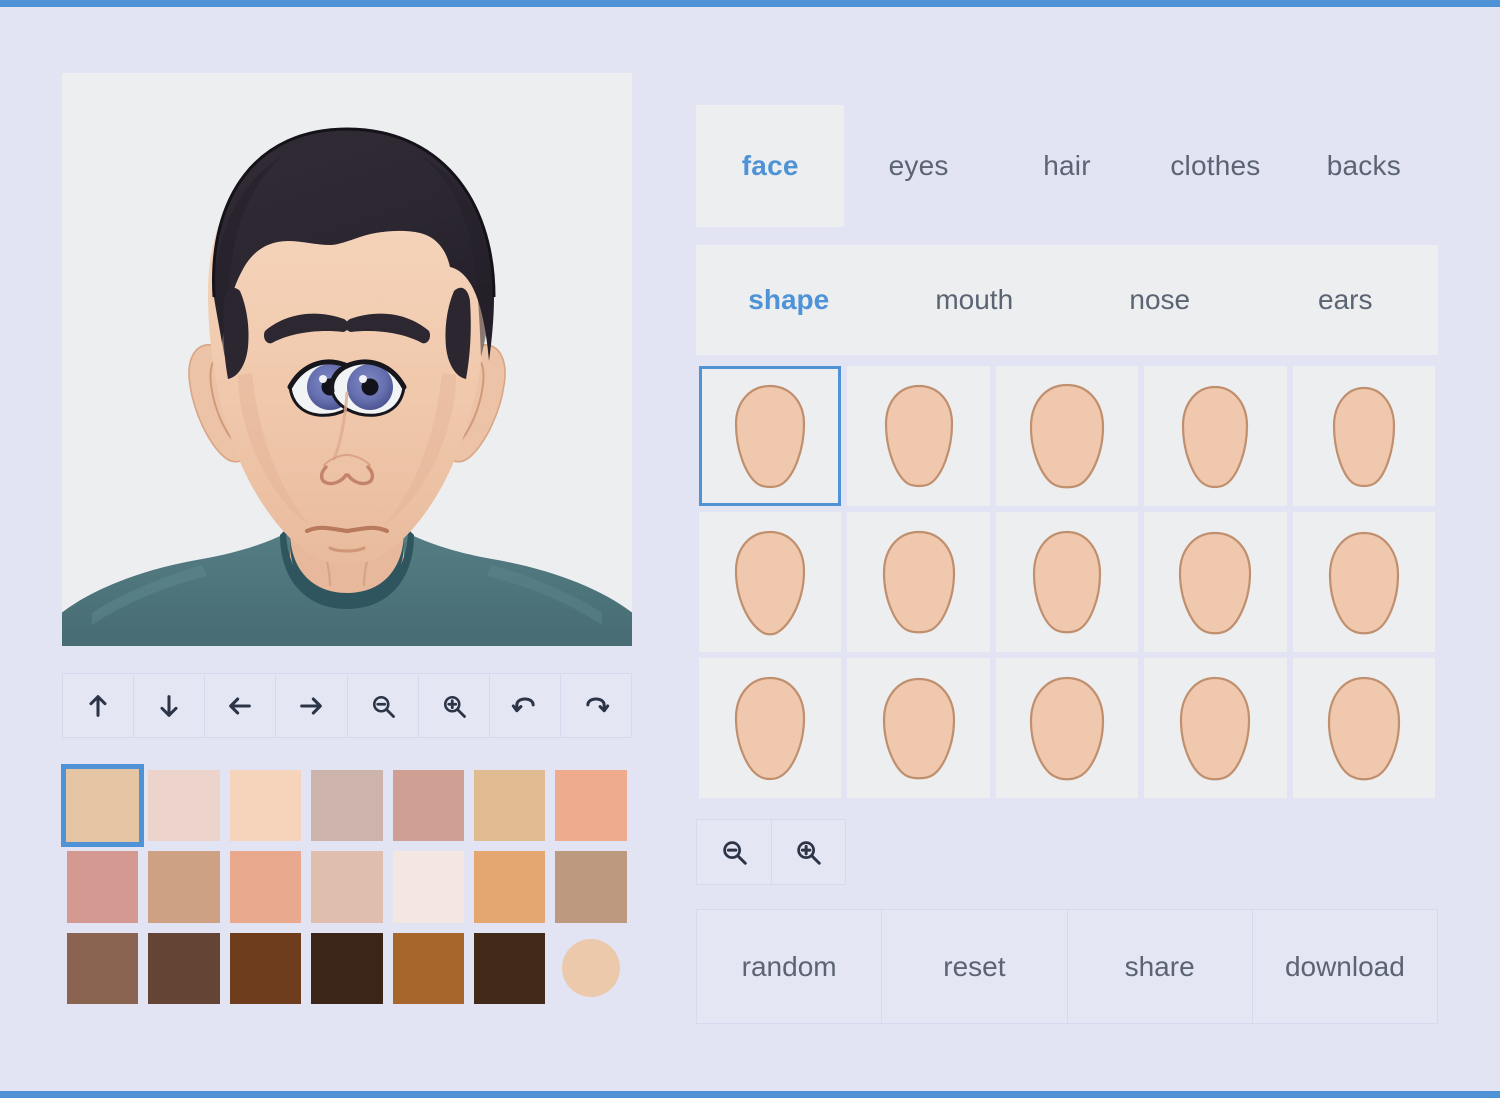 This screenshot has height=1098, width=1500. Describe the element at coordinates (1215, 166) in the screenshot. I see `tab-clothes: clothes` at that location.